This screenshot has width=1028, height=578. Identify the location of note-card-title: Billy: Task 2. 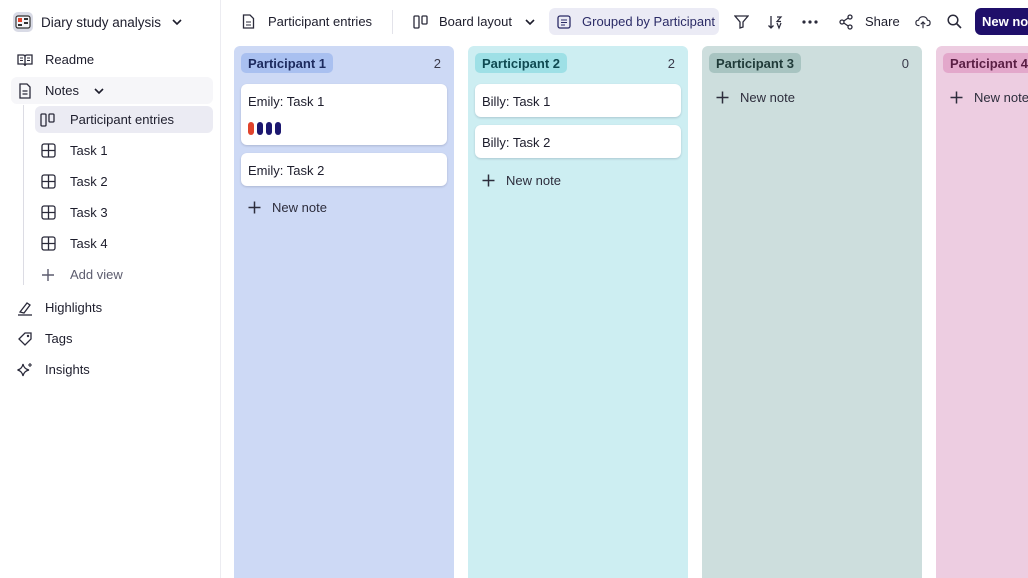
(516, 142).